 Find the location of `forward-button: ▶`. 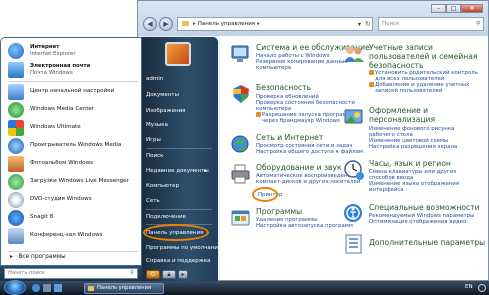

forward-button: ▶ is located at coordinates (166, 24).